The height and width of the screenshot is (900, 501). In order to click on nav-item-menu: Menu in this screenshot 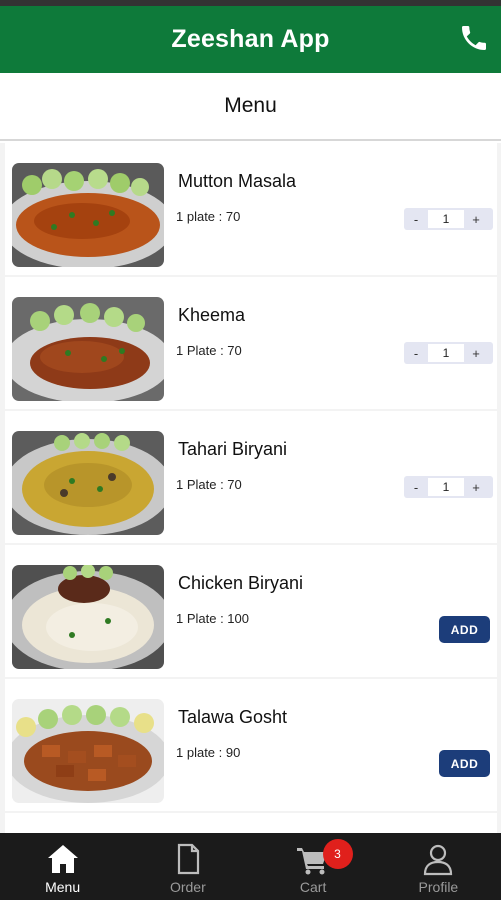, I will do `click(62, 866)`.